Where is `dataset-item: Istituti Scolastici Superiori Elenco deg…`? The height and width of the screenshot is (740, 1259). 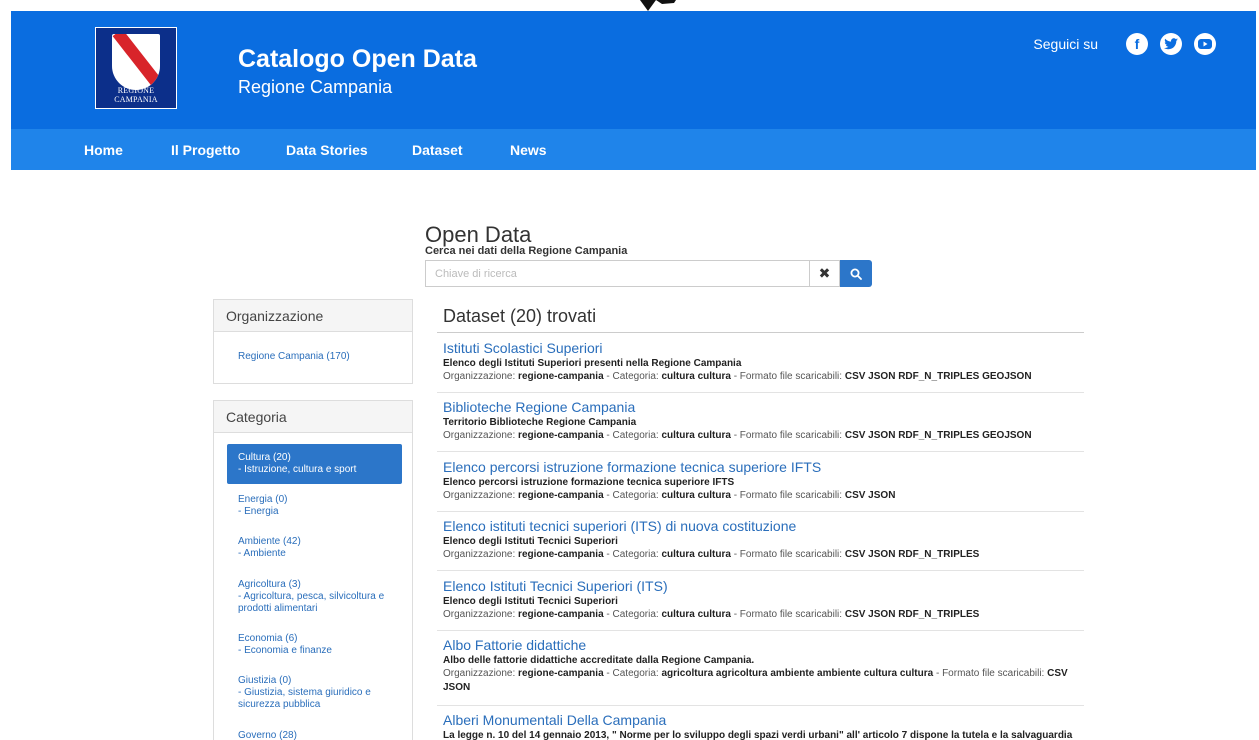
dataset-item: Istituti Scolastici Superiori Elenco deg… is located at coordinates (763, 362).